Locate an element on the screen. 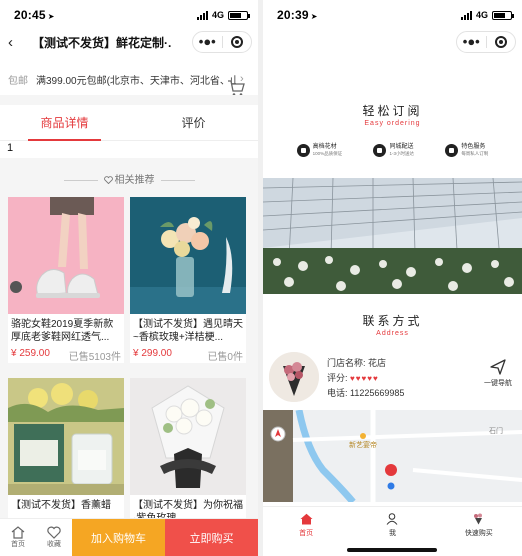 The width and height of the screenshot is (522, 556). product-image-white-bouquet is located at coordinates (188, 436).